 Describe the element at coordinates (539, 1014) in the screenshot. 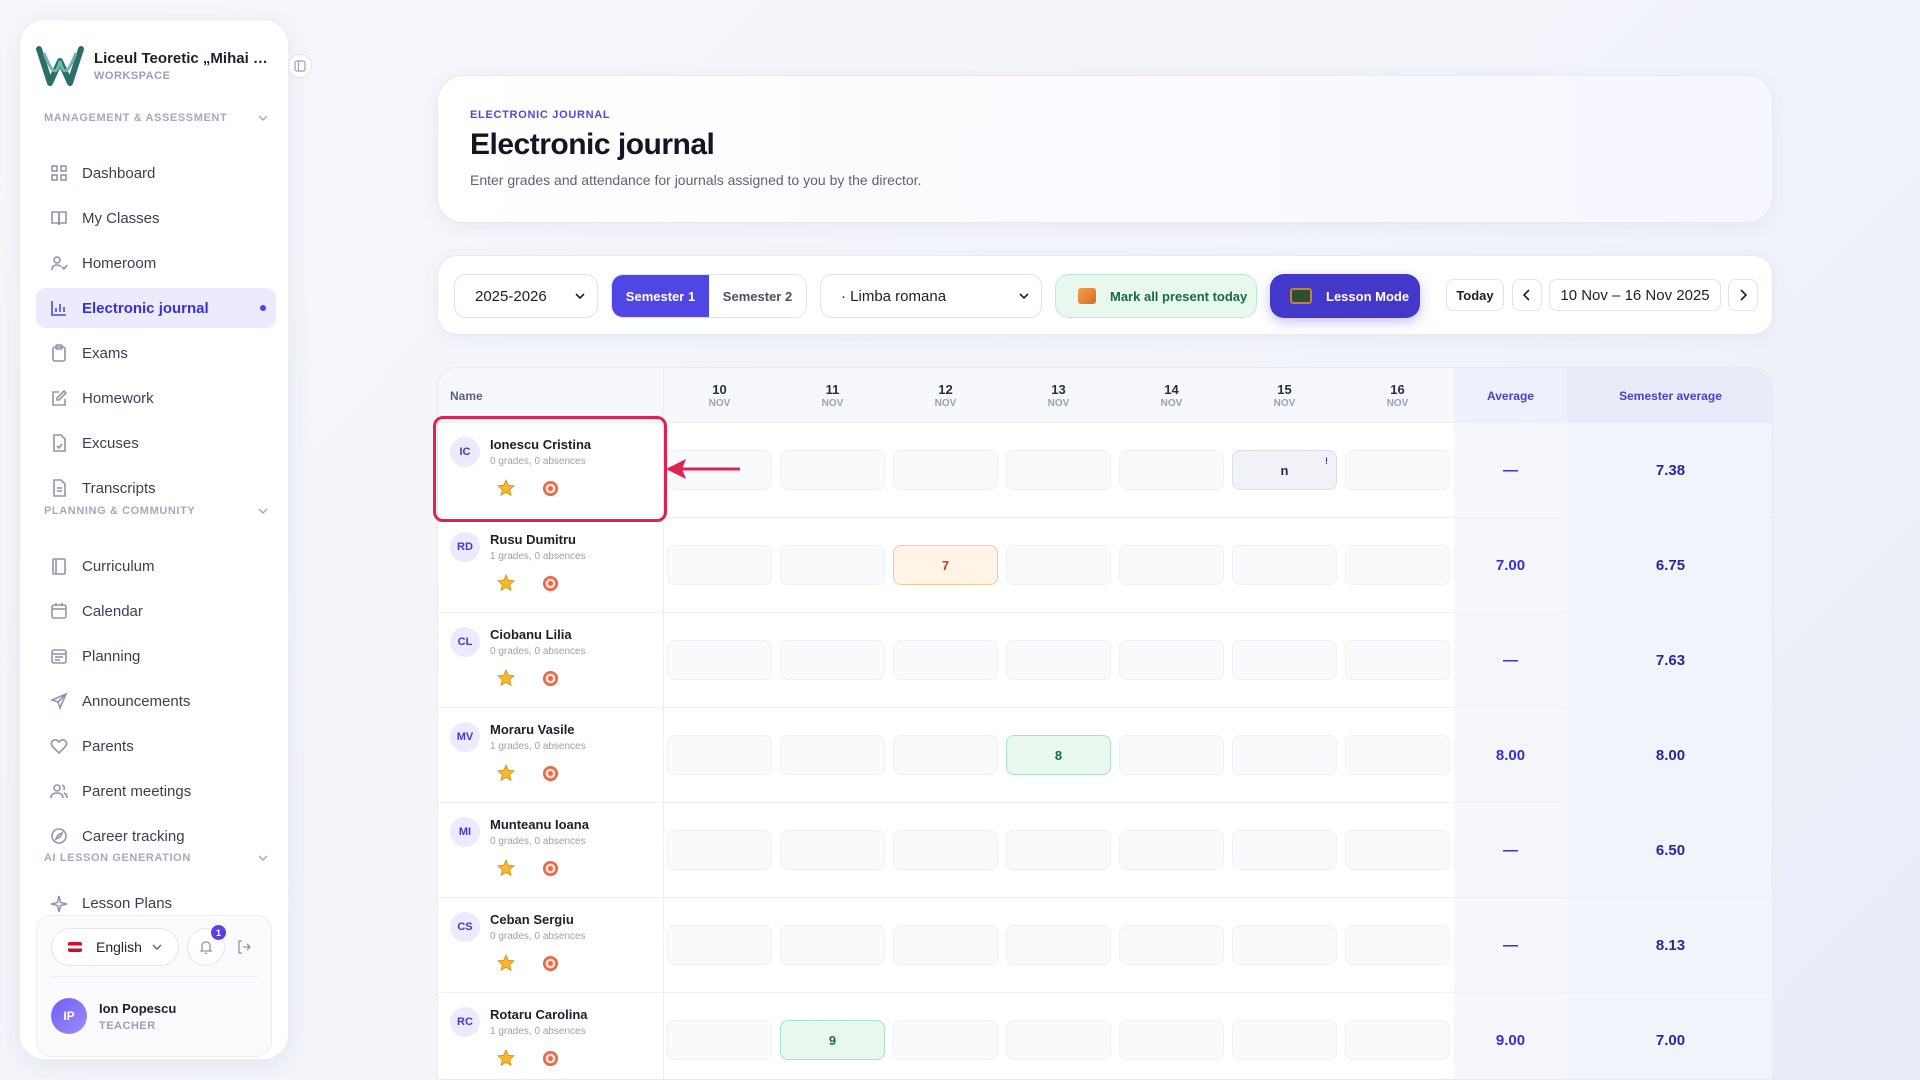

I see `student-name: Rotaru Carolina` at that location.